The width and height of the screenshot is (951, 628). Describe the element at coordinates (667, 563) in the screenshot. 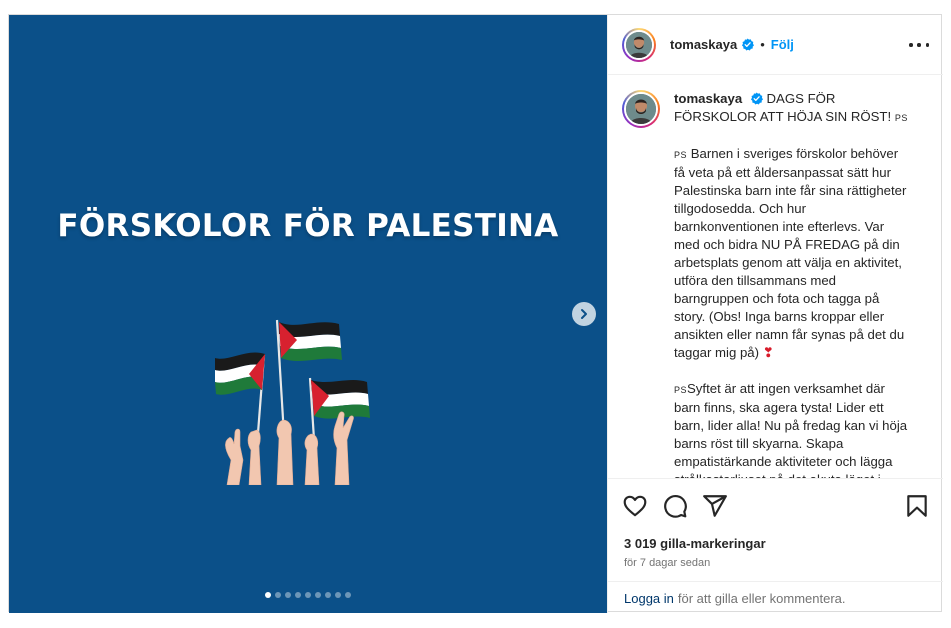

I see `post-timestamp: för 7 dagar sedan` at that location.